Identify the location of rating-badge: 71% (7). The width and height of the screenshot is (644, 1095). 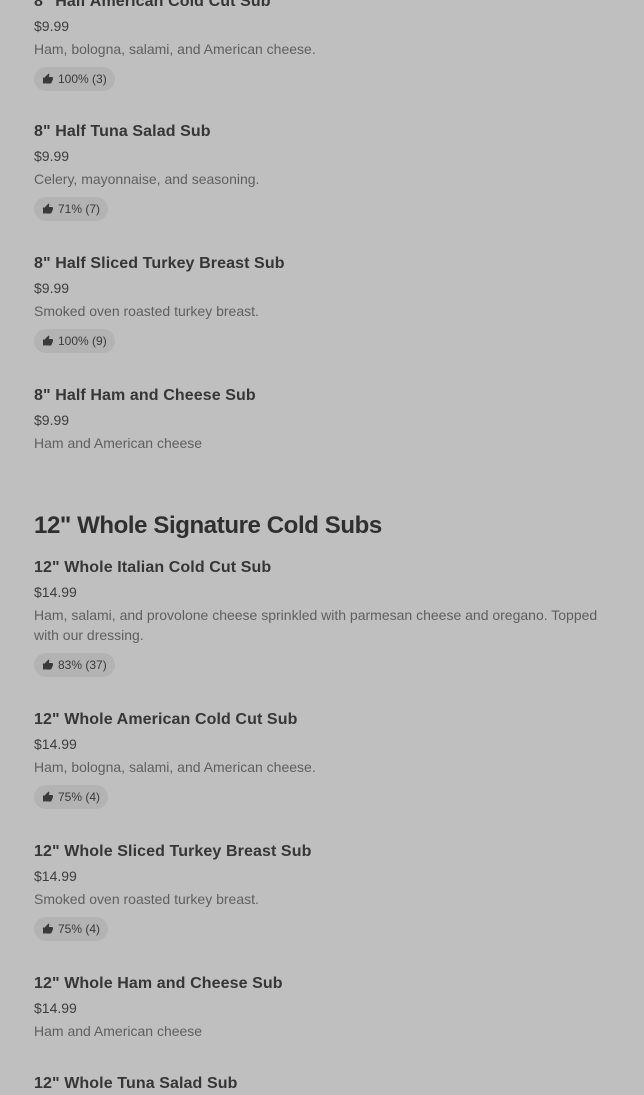
(71, 209).